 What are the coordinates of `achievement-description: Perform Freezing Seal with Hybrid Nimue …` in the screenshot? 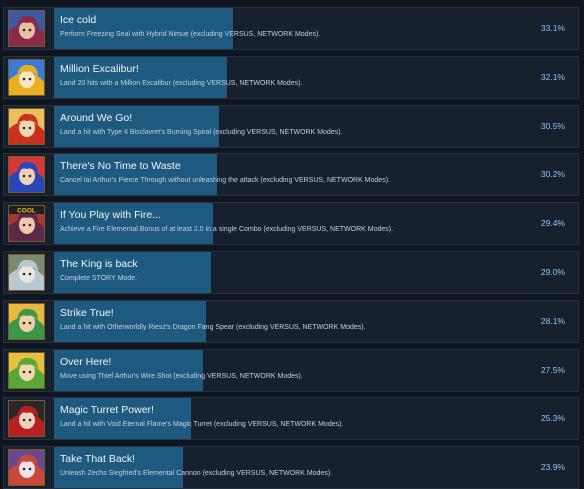 It's located at (190, 34).